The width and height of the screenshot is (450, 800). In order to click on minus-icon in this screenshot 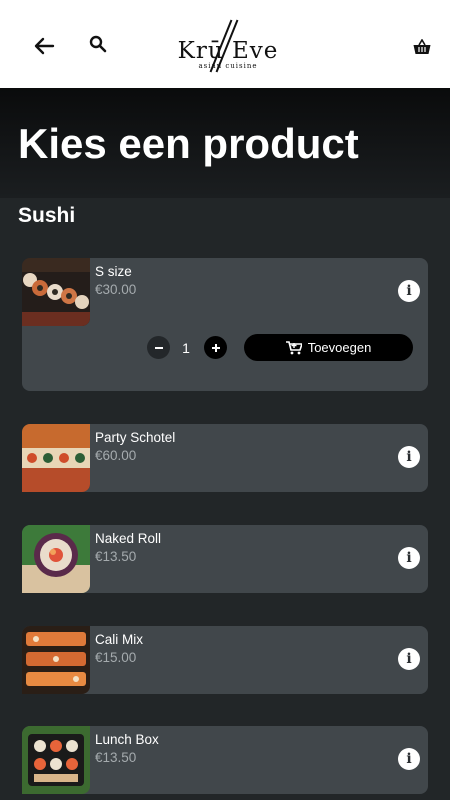, I will do `click(158, 347)`.